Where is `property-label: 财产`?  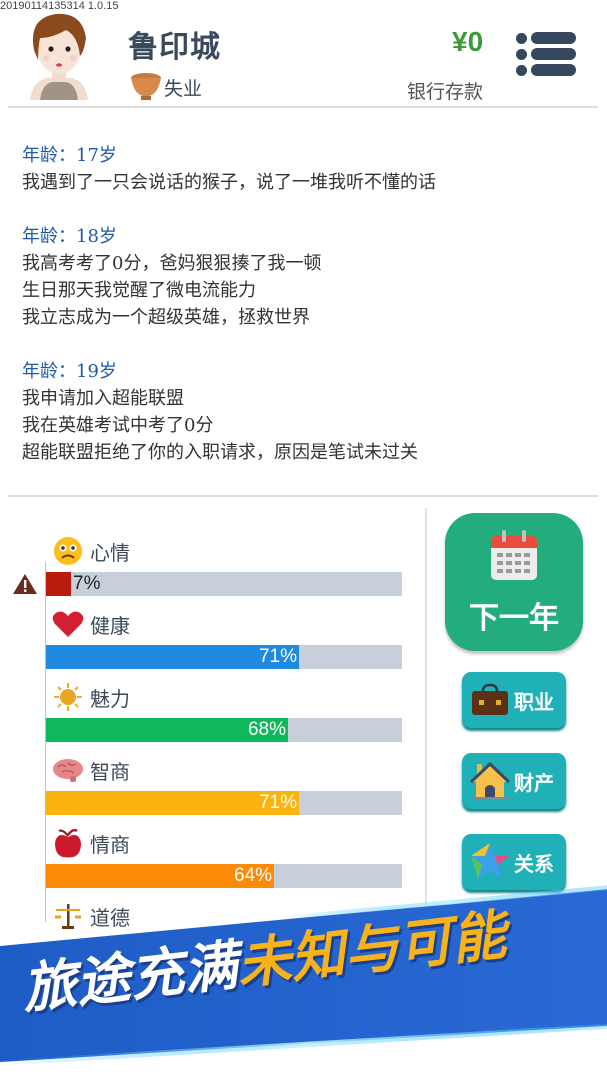 property-label: 财产 is located at coordinates (534, 782).